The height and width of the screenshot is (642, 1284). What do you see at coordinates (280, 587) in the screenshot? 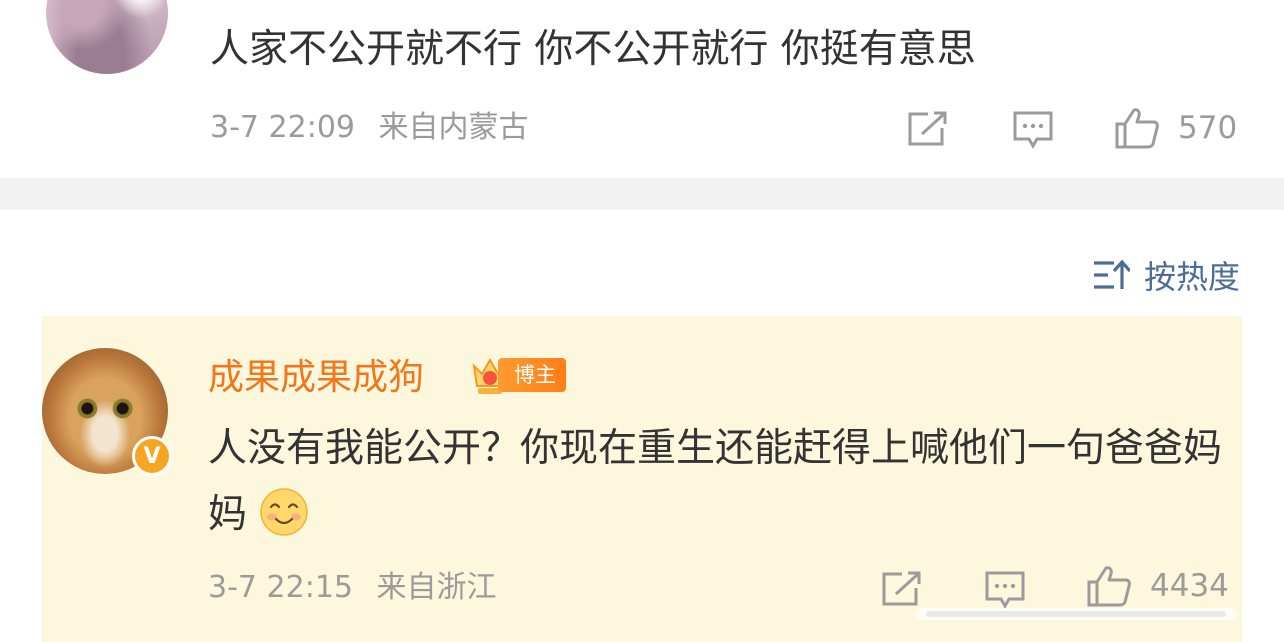
I see `comment-time: 3-7 22:15` at bounding box center [280, 587].